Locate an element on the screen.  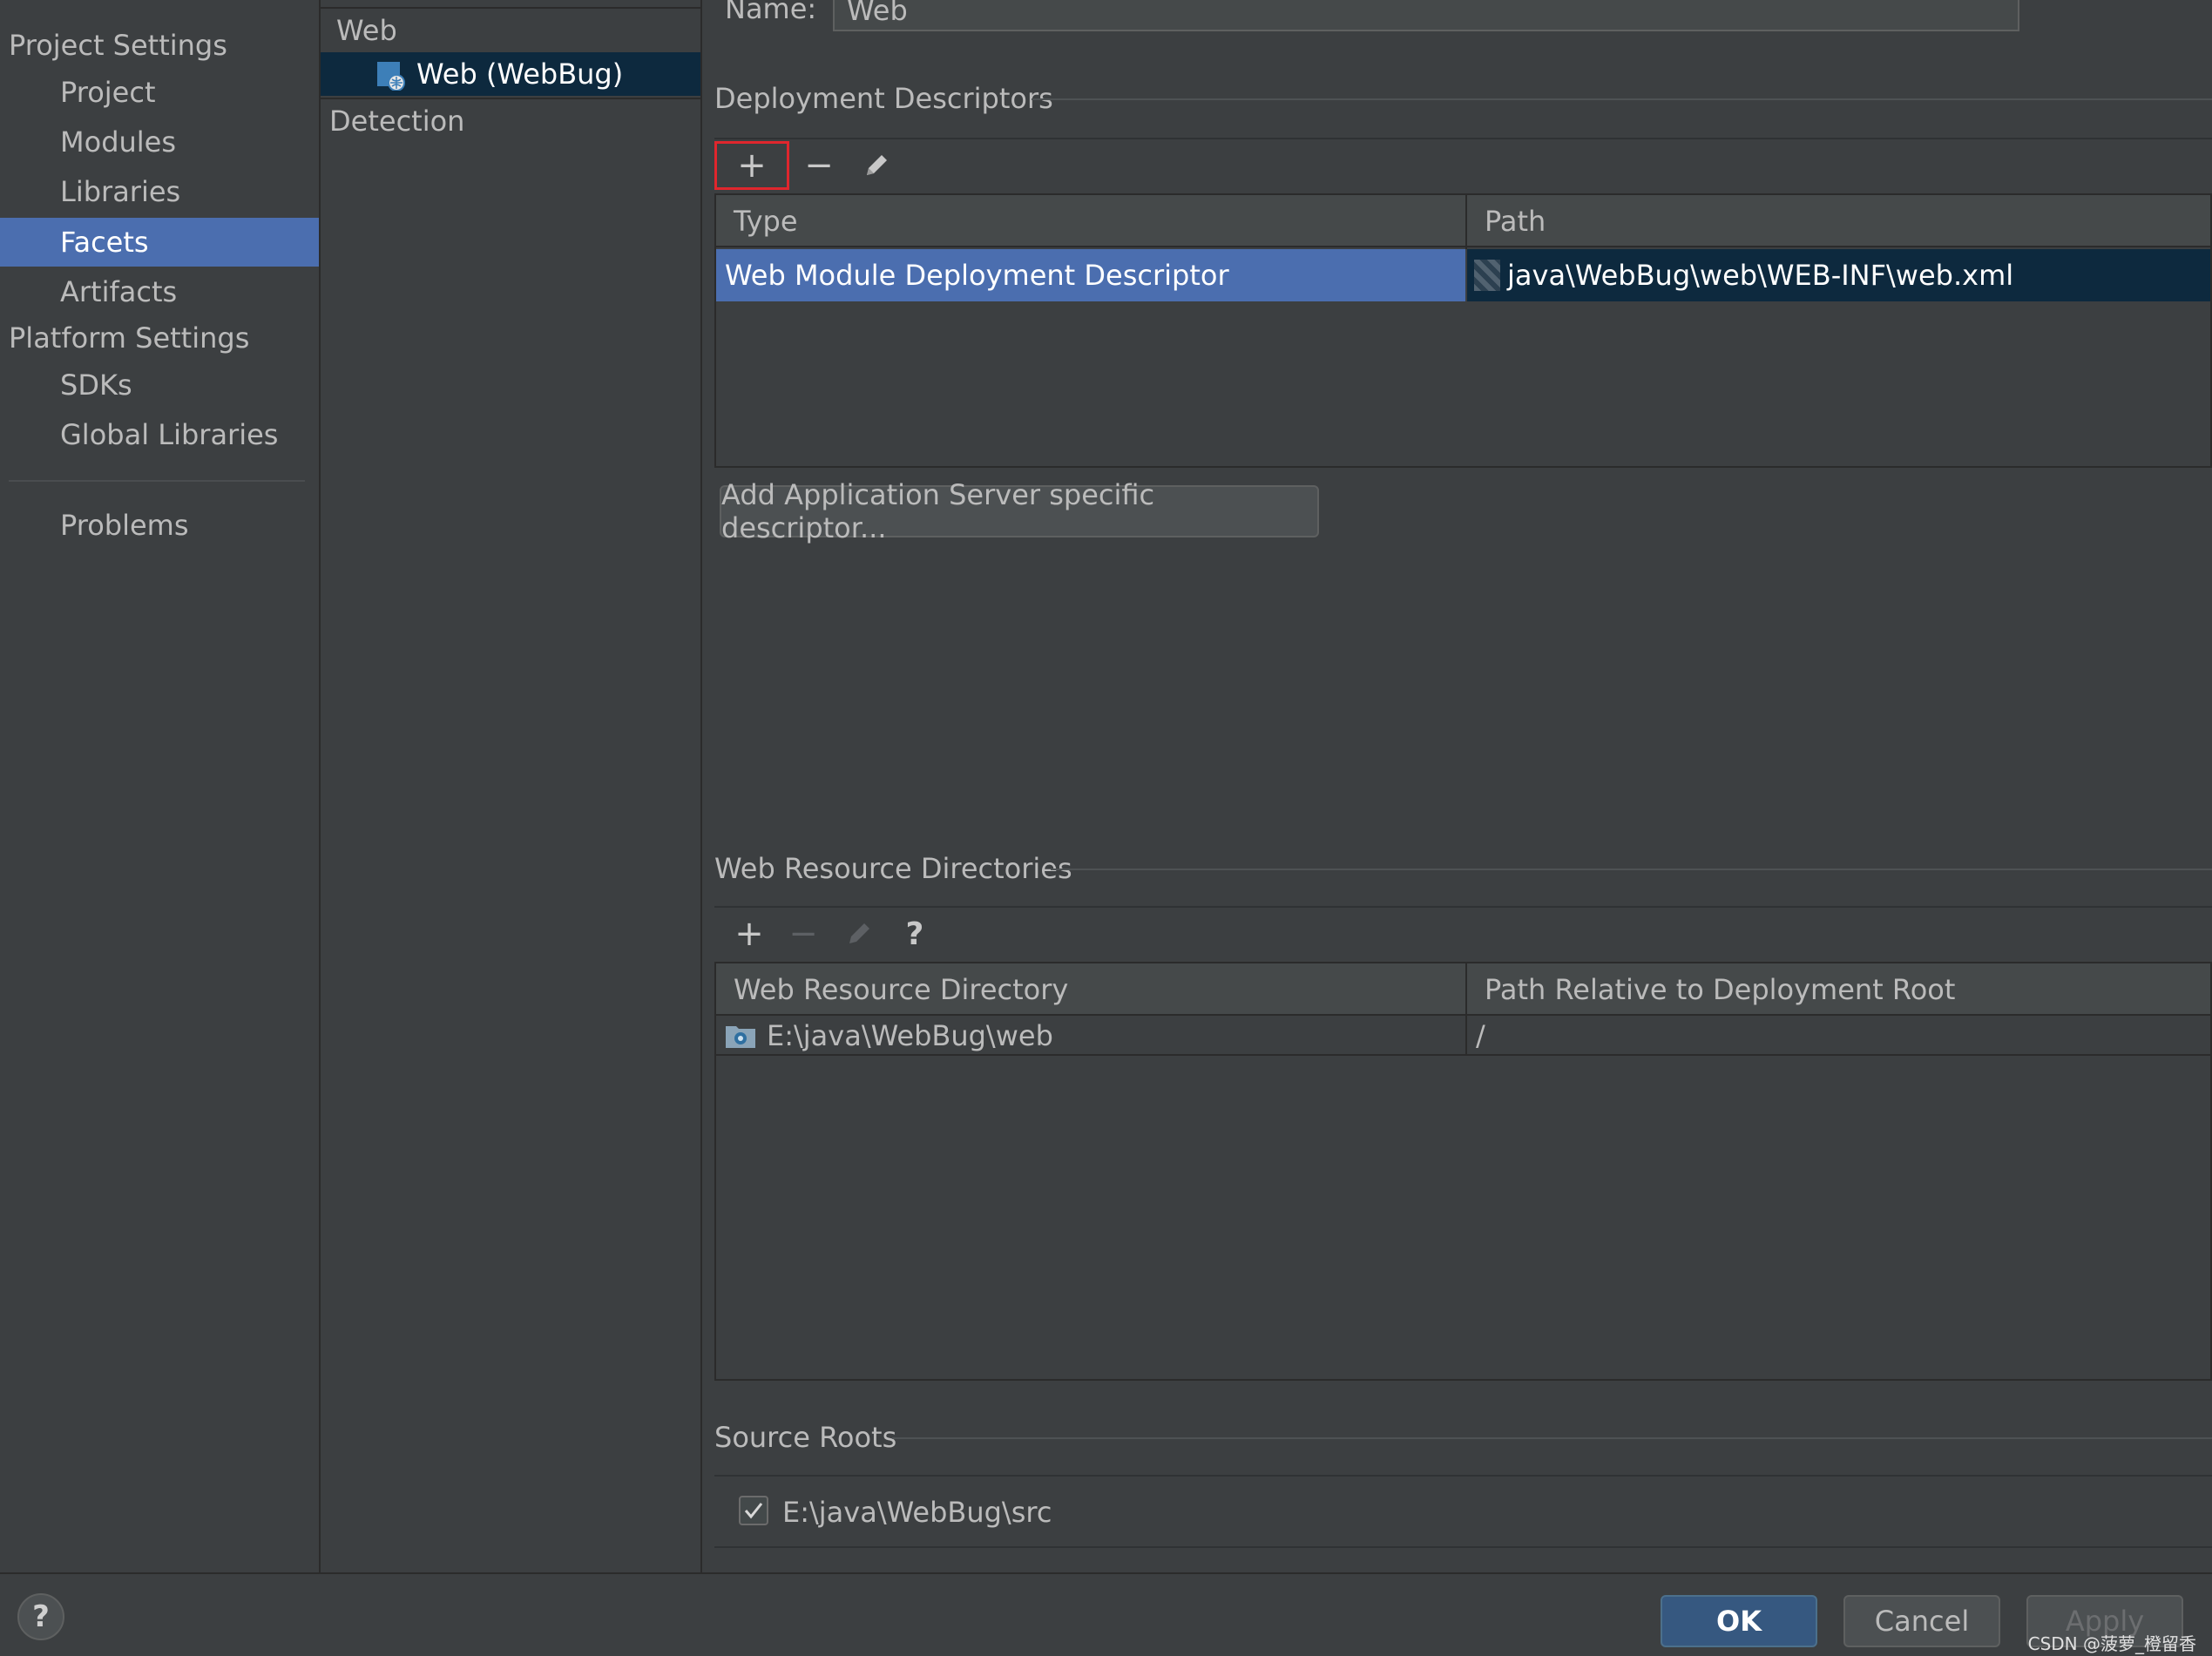
table-row: E:\java\WebBug\web / is located at coordinates (1463, 1036).